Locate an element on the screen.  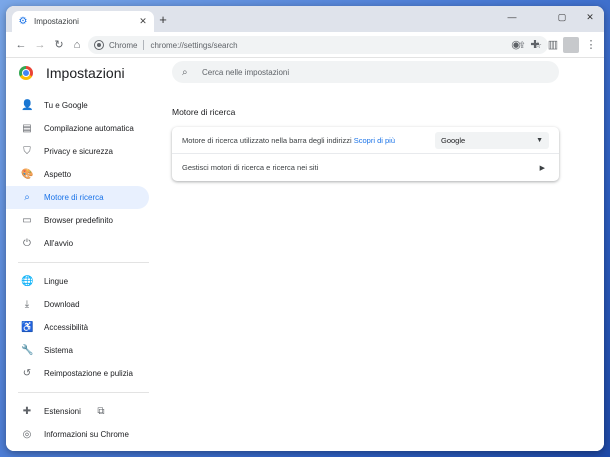
profile-avatar is located at coordinates (571, 45).